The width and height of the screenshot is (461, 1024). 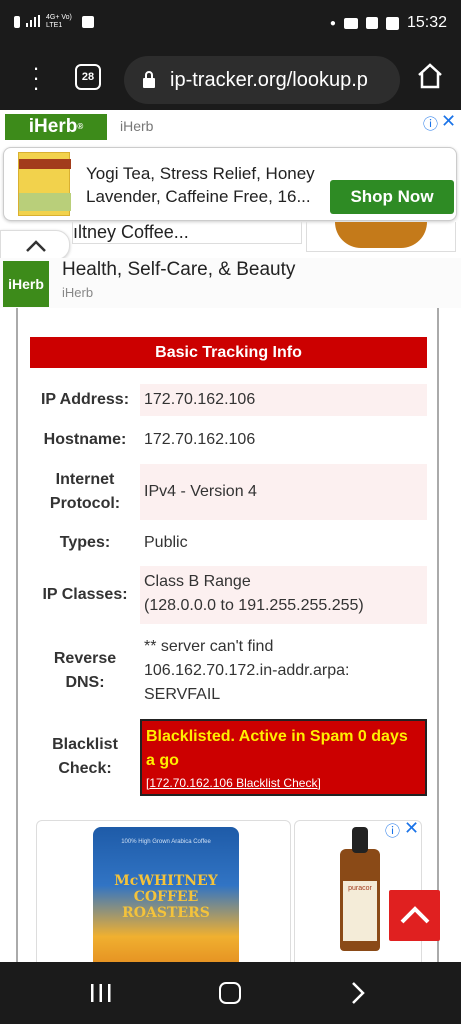 I want to click on banner-subtitle: iHerb, so click(x=78, y=292).